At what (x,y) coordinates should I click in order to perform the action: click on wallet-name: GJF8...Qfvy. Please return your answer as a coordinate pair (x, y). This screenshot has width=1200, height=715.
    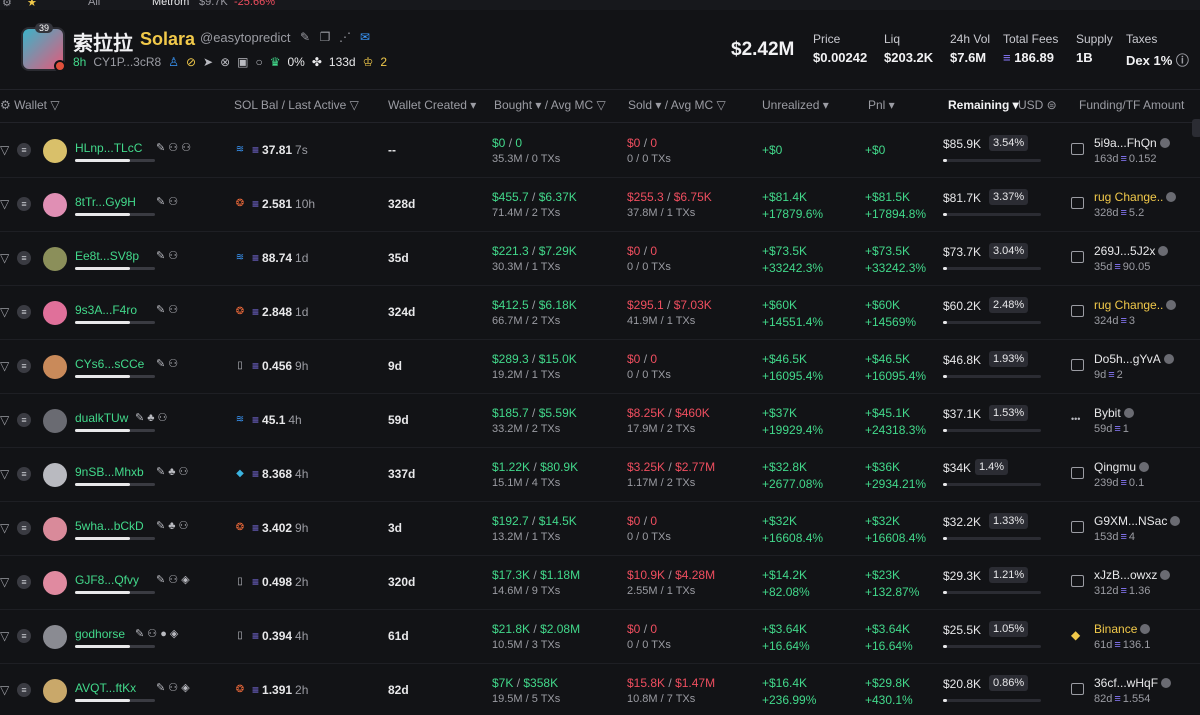
    Looking at the image, I should click on (107, 580).